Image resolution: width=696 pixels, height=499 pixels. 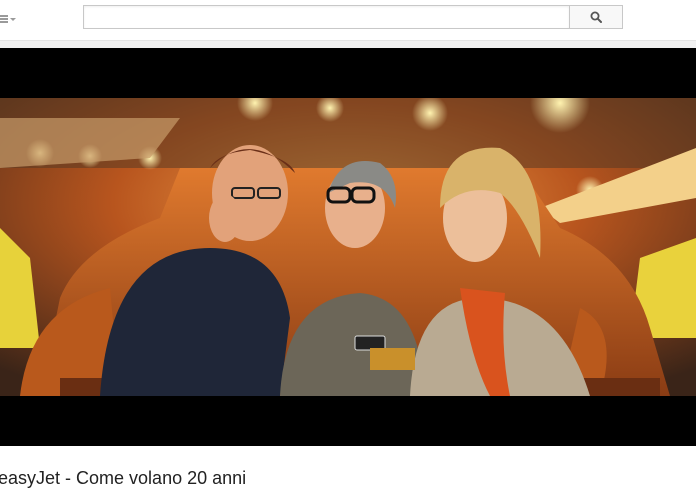 I want to click on search-input, so click(x=326, y=17).